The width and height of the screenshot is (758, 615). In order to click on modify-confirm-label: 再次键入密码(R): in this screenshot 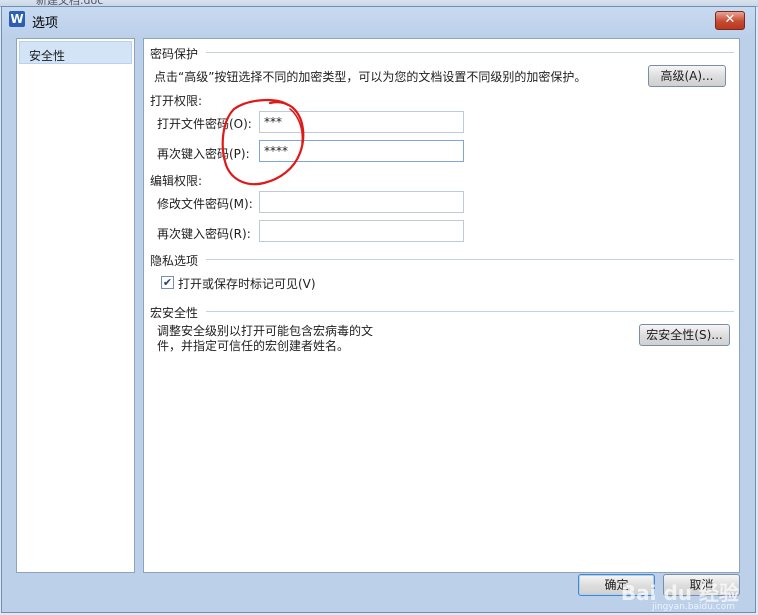, I will do `click(204, 234)`.